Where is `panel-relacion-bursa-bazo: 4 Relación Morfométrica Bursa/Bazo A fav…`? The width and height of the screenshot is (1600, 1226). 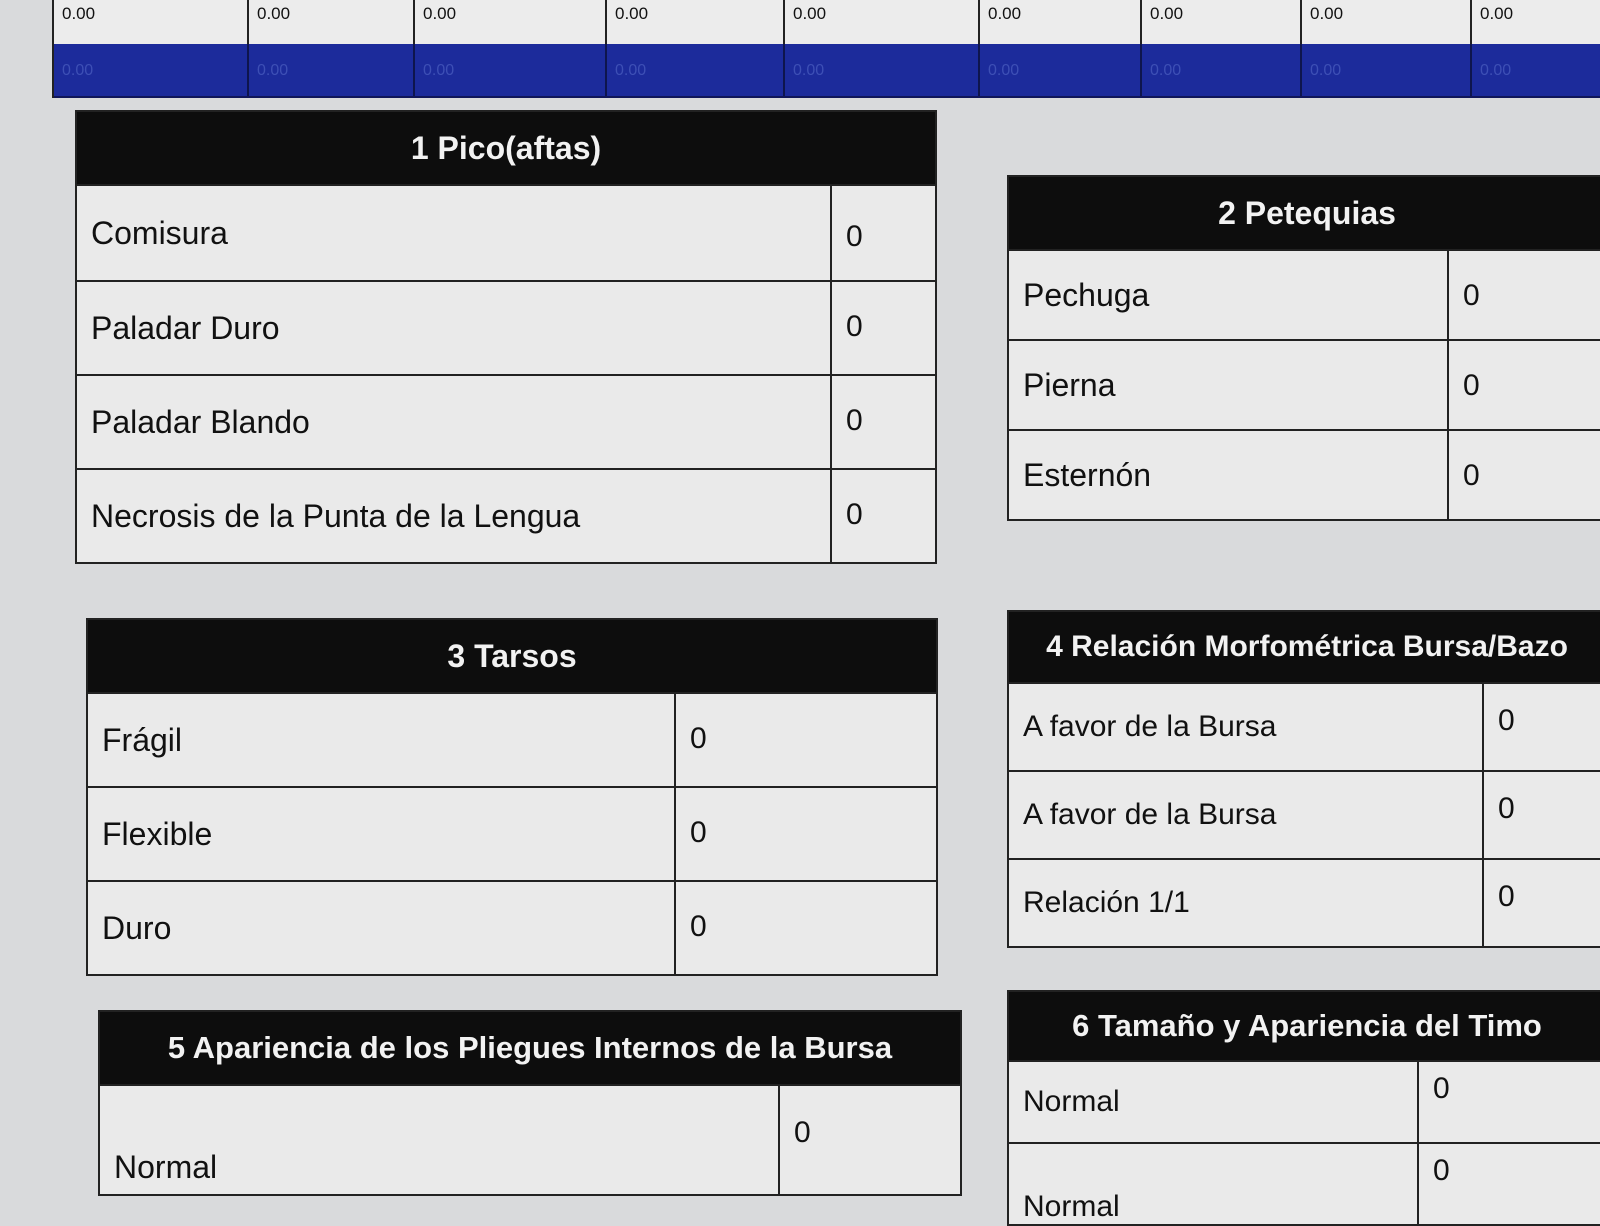
panel-relacion-bursa-bazo: 4 Relación Morfométrica Bursa/Bazo A fav… is located at coordinates (1303, 779).